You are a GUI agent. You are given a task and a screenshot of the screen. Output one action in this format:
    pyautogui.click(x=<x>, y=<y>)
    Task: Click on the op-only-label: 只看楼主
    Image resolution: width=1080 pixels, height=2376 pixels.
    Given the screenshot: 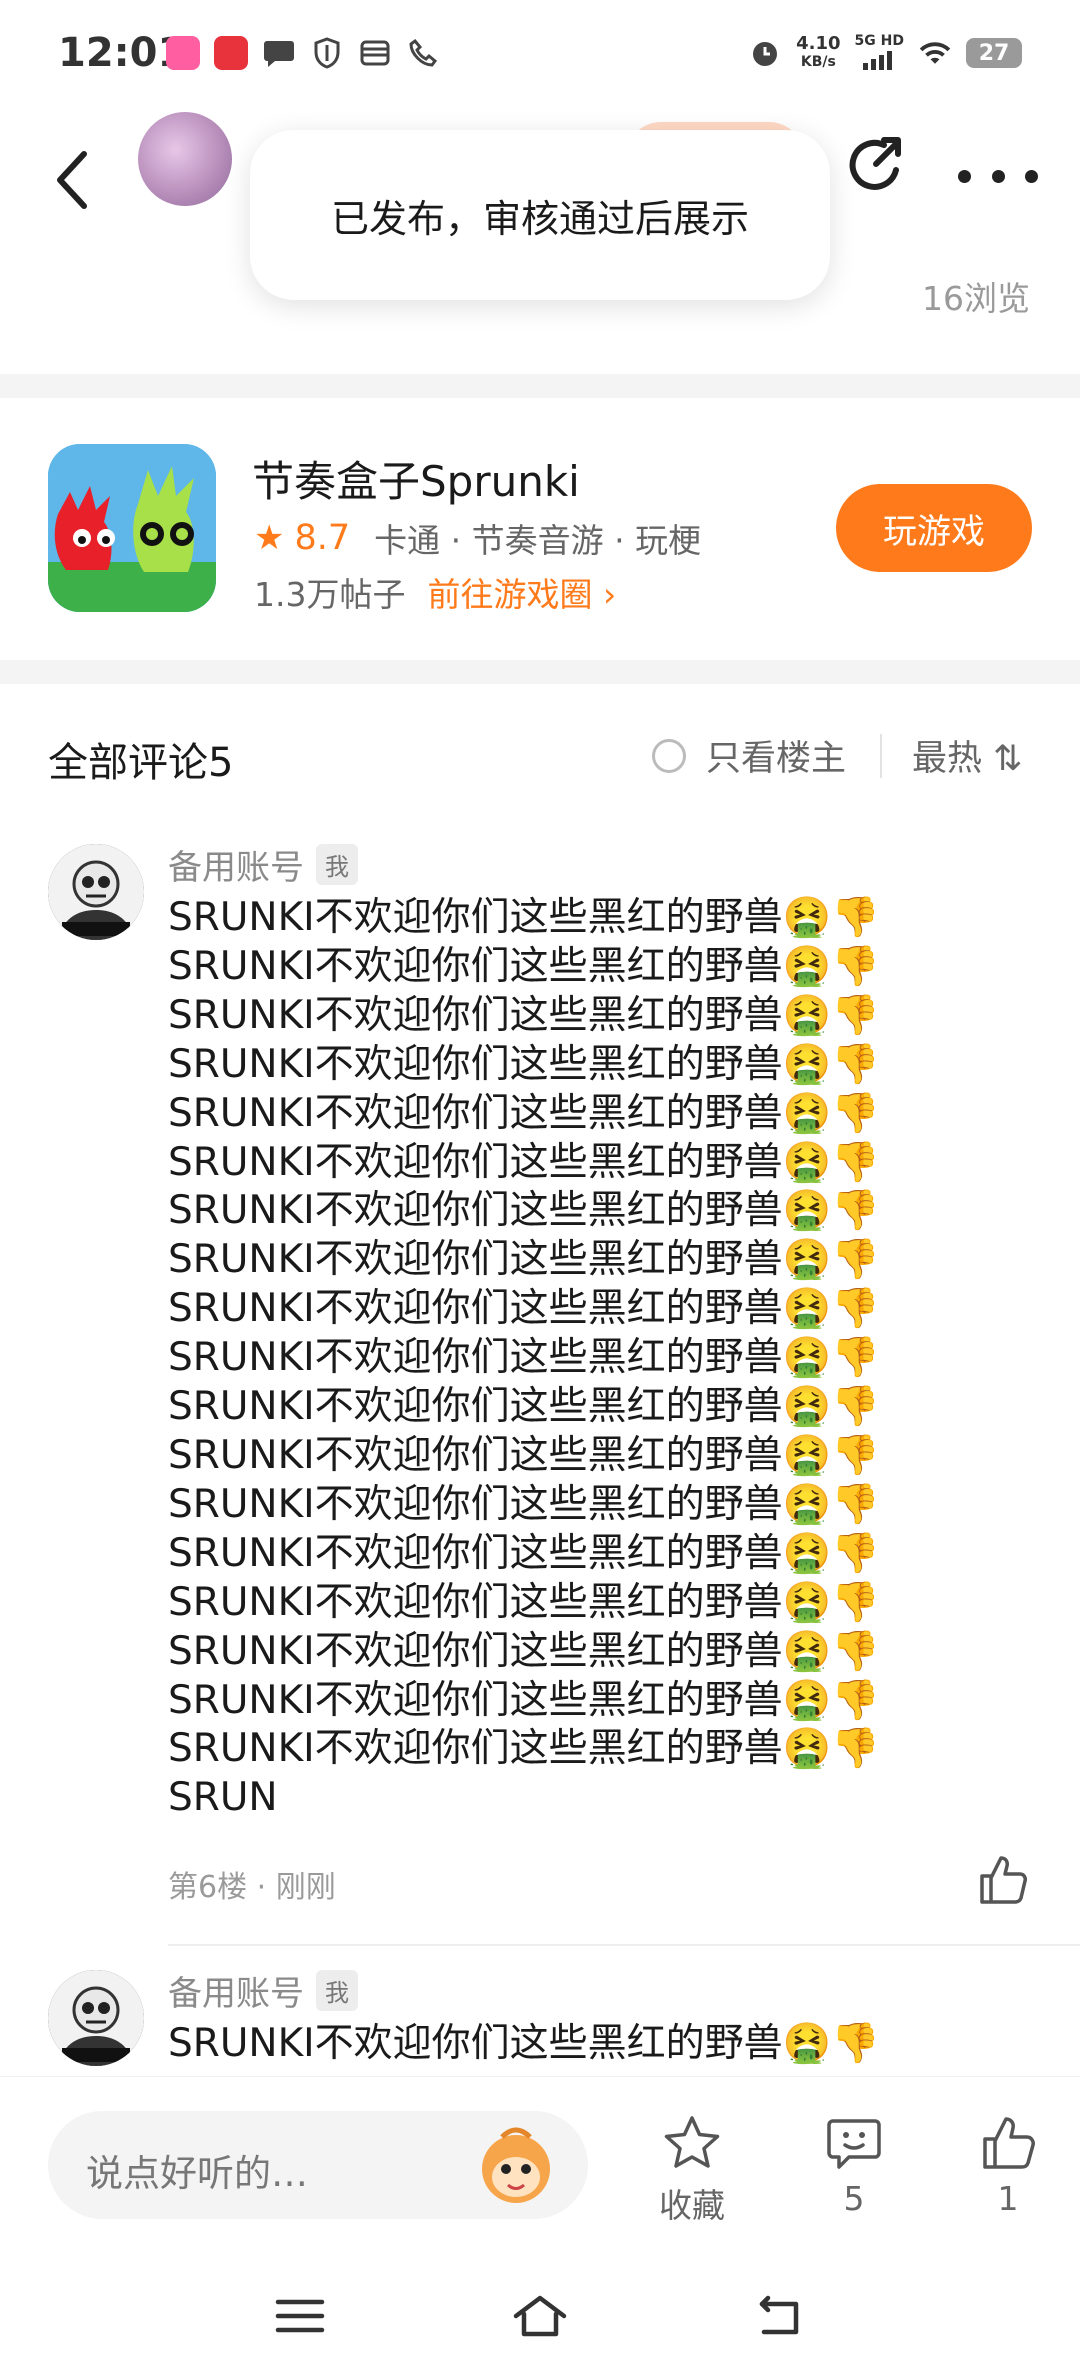 What is the action you would take?
    pyautogui.click(x=776, y=759)
    